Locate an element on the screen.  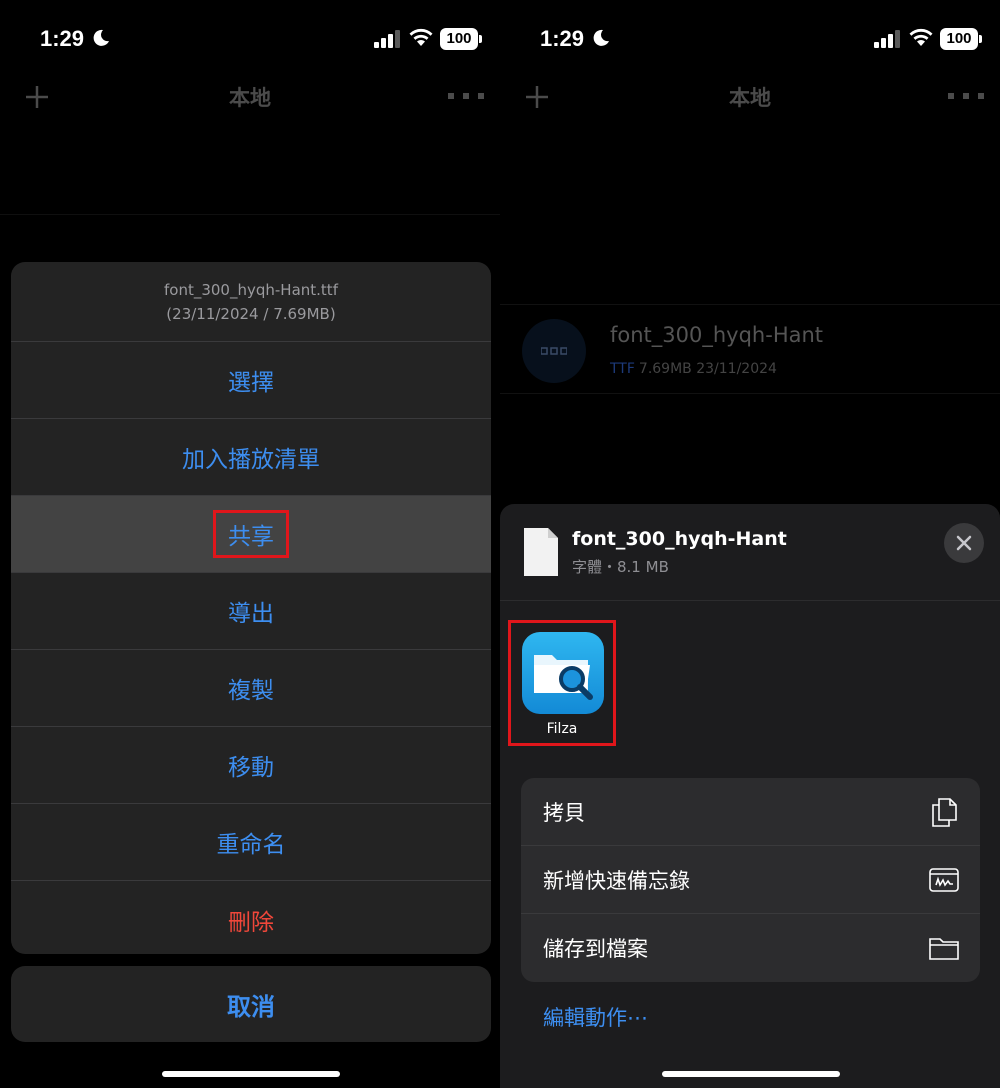
folder-icon is located at coordinates (944, 949).